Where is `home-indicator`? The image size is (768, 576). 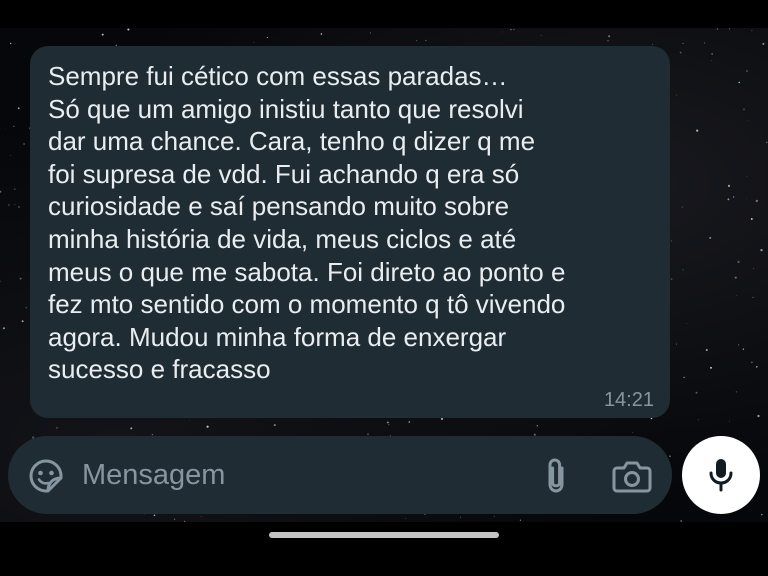
home-indicator is located at coordinates (384, 535).